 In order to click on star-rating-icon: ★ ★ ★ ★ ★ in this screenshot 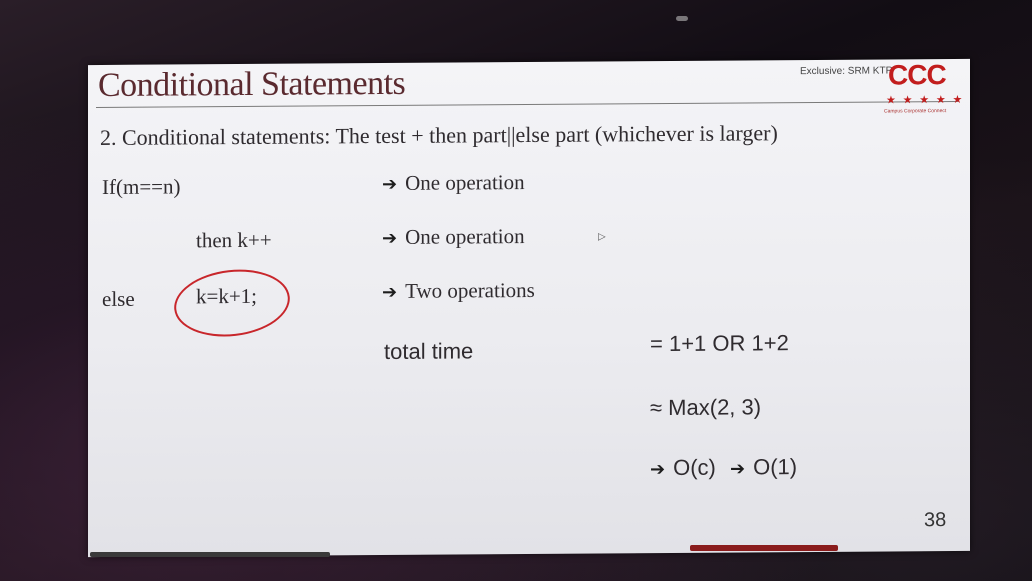, I will do `click(925, 100)`.